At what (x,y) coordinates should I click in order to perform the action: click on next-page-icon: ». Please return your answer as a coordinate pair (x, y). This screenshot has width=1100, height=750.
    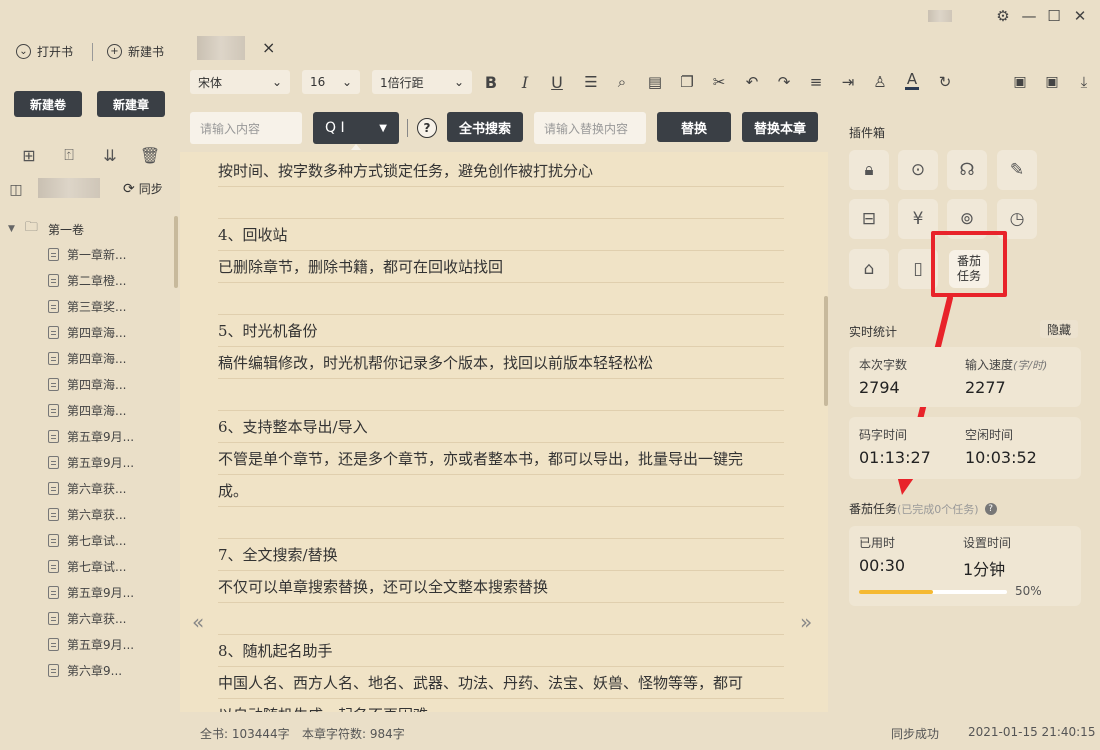
    Looking at the image, I should click on (806, 622).